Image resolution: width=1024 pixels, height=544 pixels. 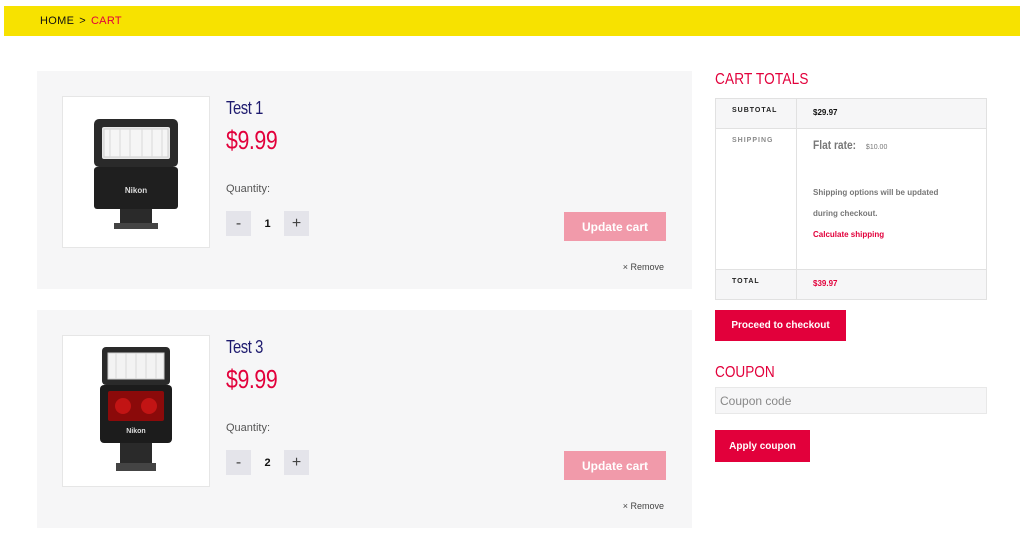 I want to click on breadcrumb-home-link: HOME, so click(x=57, y=21).